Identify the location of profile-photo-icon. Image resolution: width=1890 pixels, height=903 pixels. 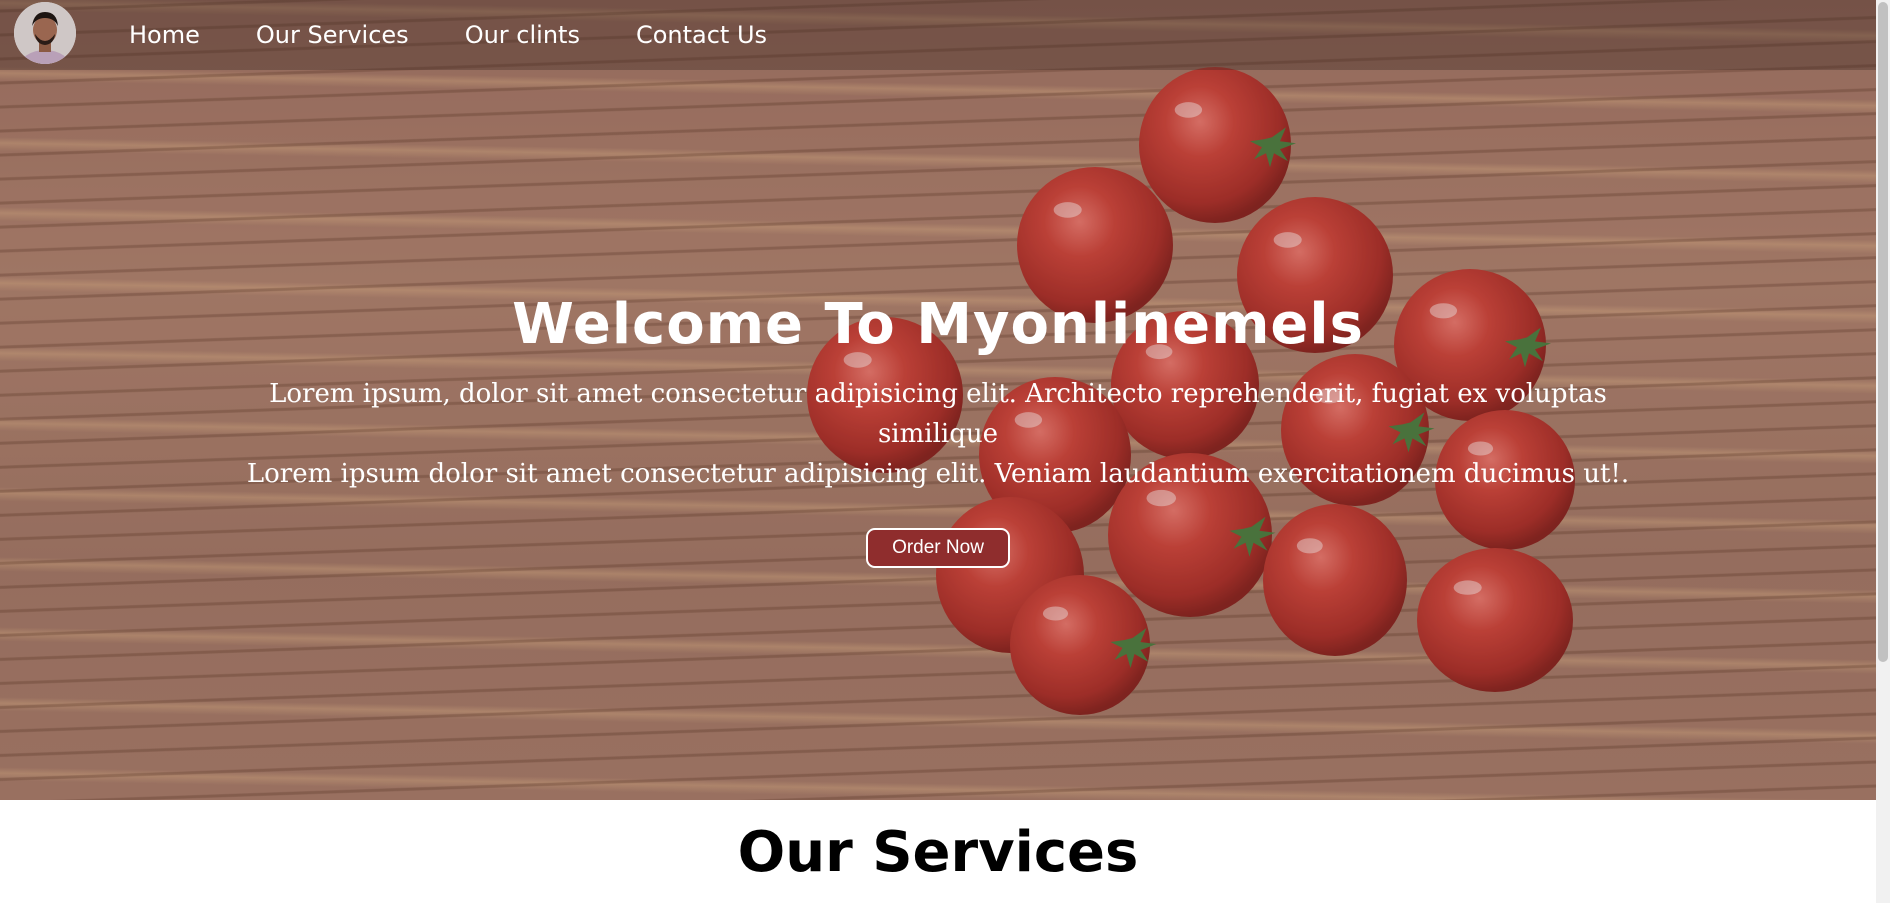
(45, 33).